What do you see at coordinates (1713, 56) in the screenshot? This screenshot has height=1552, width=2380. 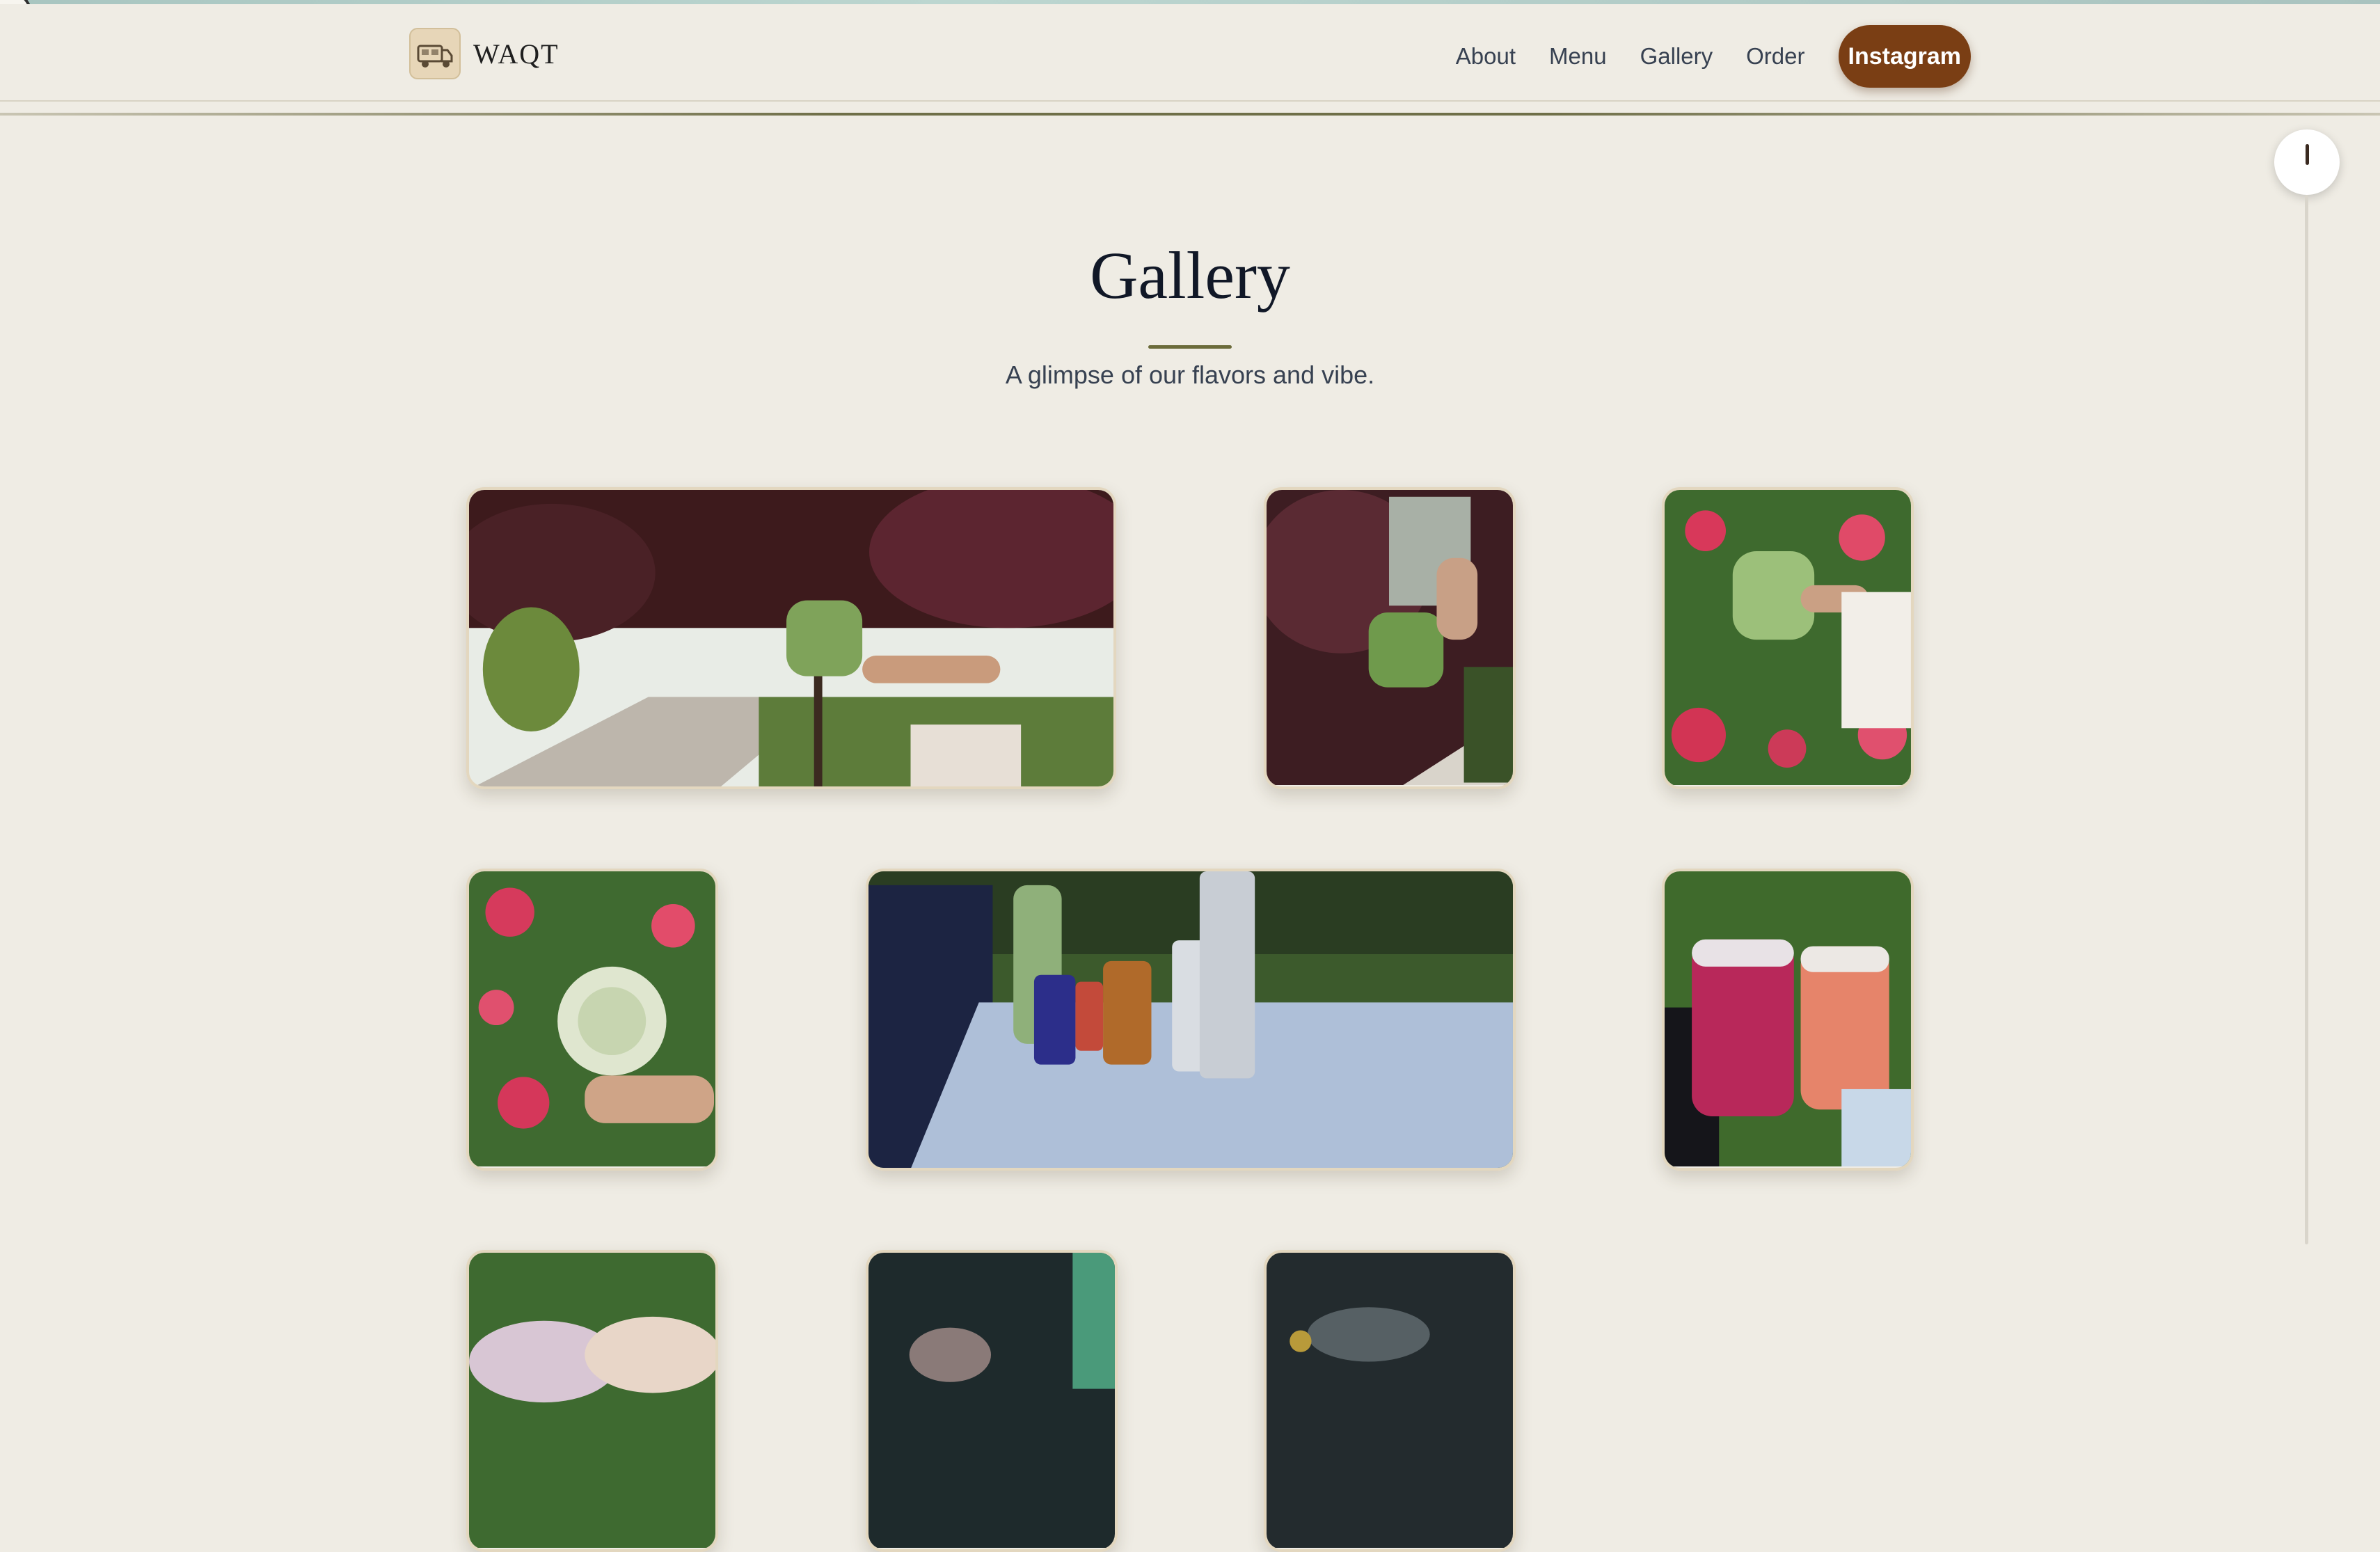 I see `main-nav: About Menu Gallery Order Instagram` at bounding box center [1713, 56].